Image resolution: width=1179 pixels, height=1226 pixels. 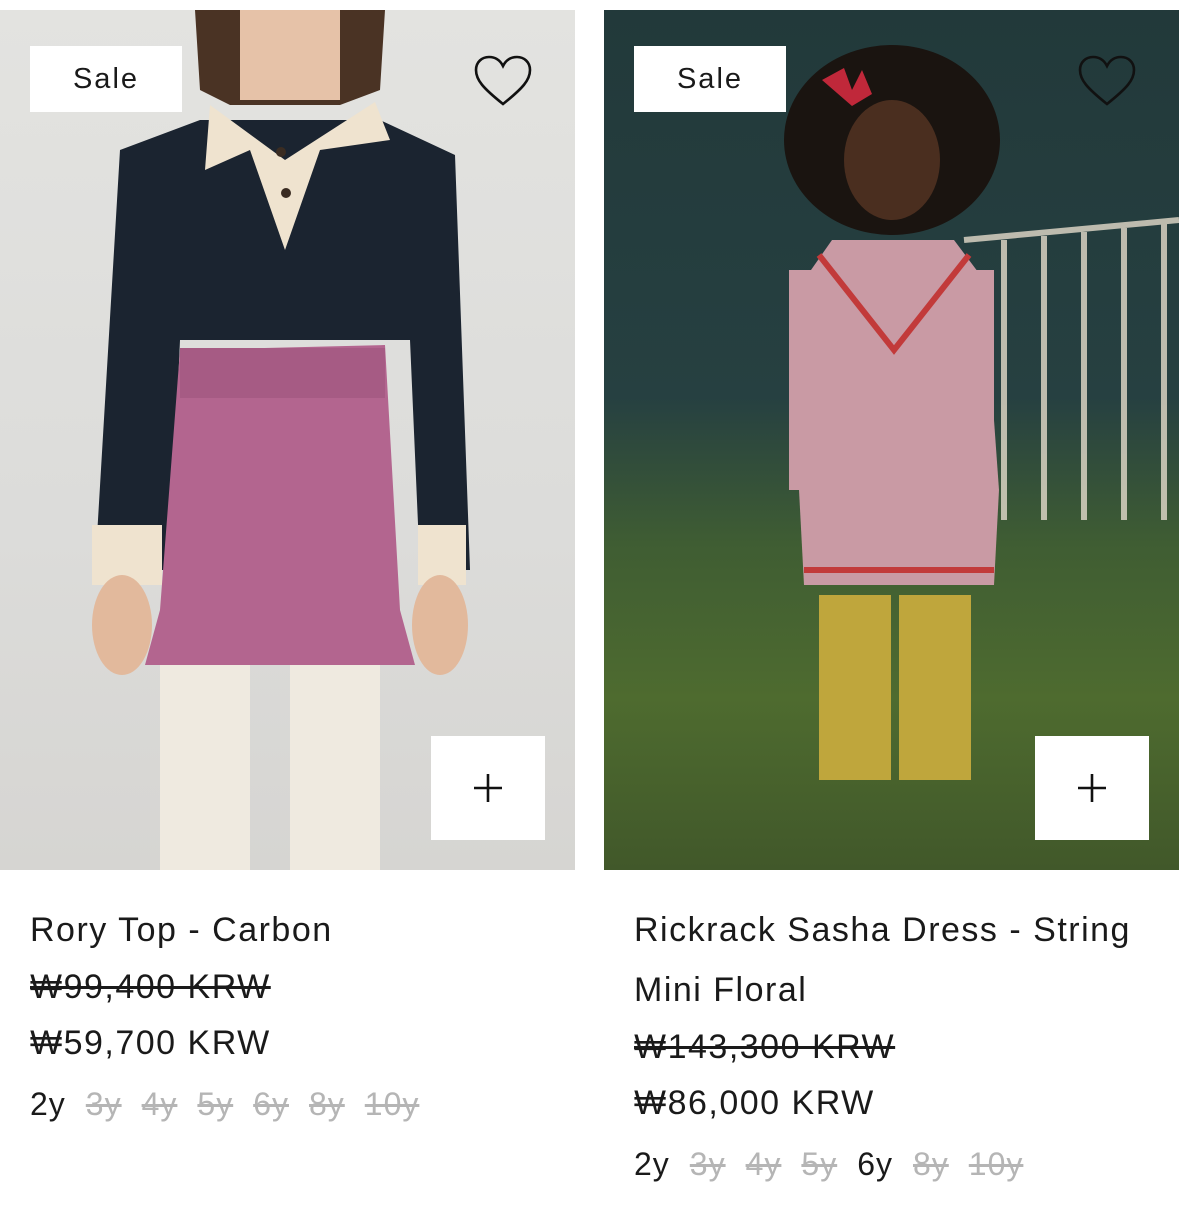 What do you see at coordinates (150, 987) in the screenshot?
I see `original-price: ₩99,400 KRW` at bounding box center [150, 987].